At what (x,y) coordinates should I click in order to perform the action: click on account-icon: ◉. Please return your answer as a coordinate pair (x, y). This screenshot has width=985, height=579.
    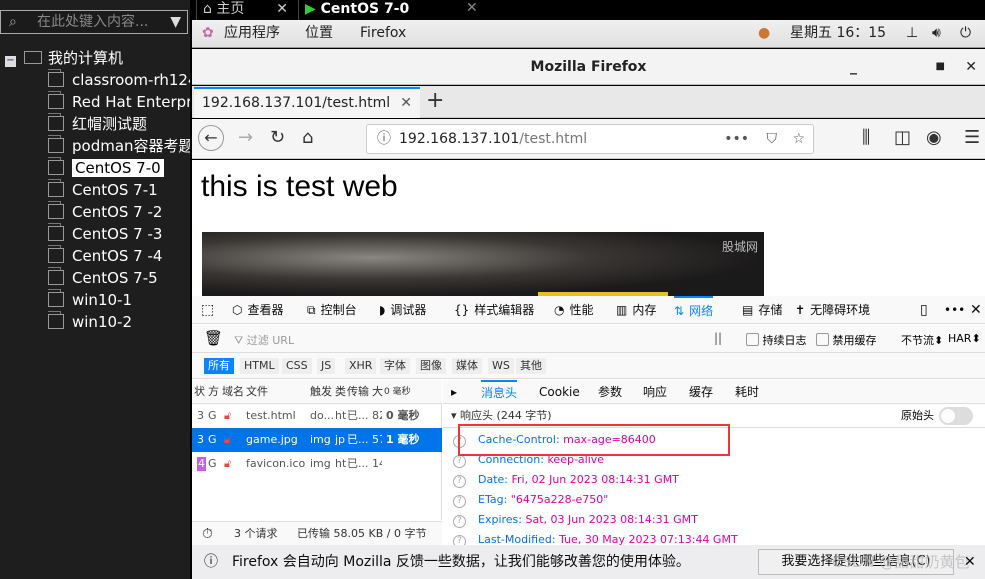
    Looking at the image, I should click on (934, 137).